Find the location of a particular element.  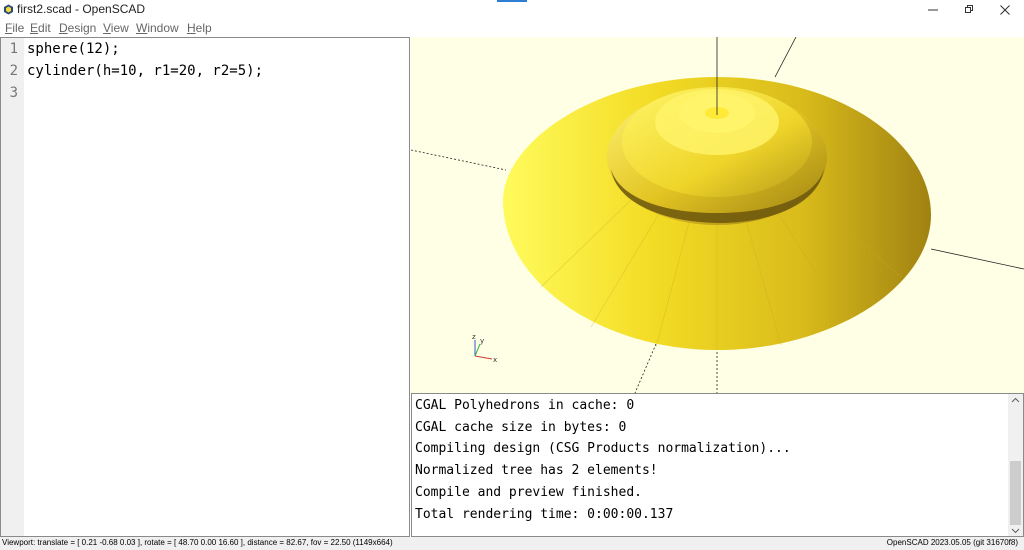

console-scrollbar is located at coordinates (1015, 465).